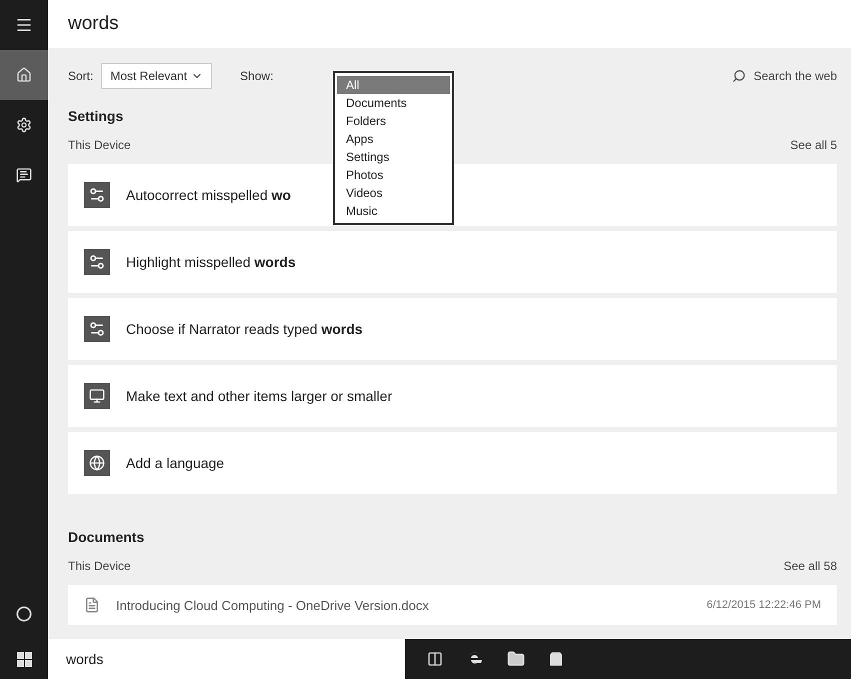 The image size is (851, 679). What do you see at coordinates (257, 76) in the screenshot?
I see `show-label: Show:` at bounding box center [257, 76].